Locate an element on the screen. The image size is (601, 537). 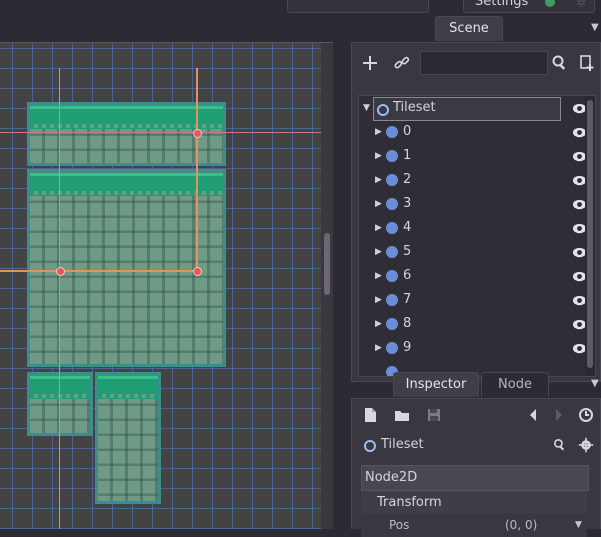
tree-row: ▶ 9 is located at coordinates (473, 349).